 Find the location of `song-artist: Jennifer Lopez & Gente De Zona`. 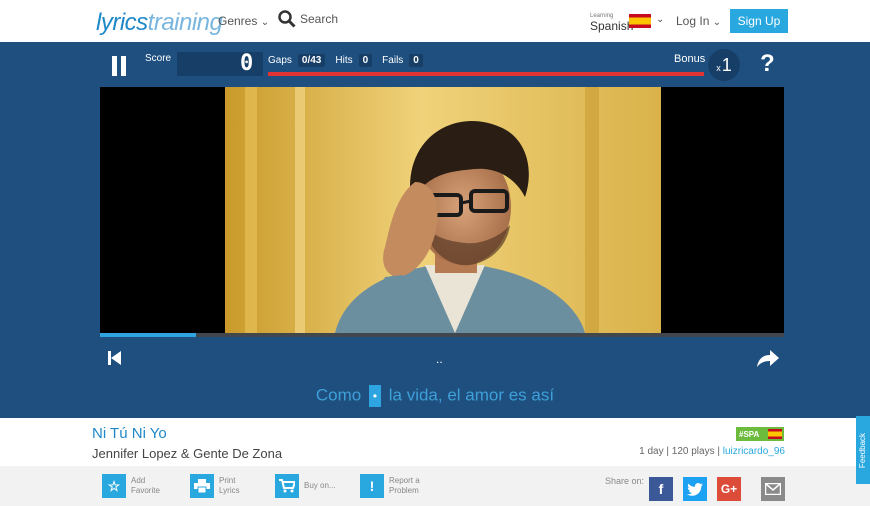

song-artist: Jennifer Lopez & Gente De Zona is located at coordinates (187, 453).